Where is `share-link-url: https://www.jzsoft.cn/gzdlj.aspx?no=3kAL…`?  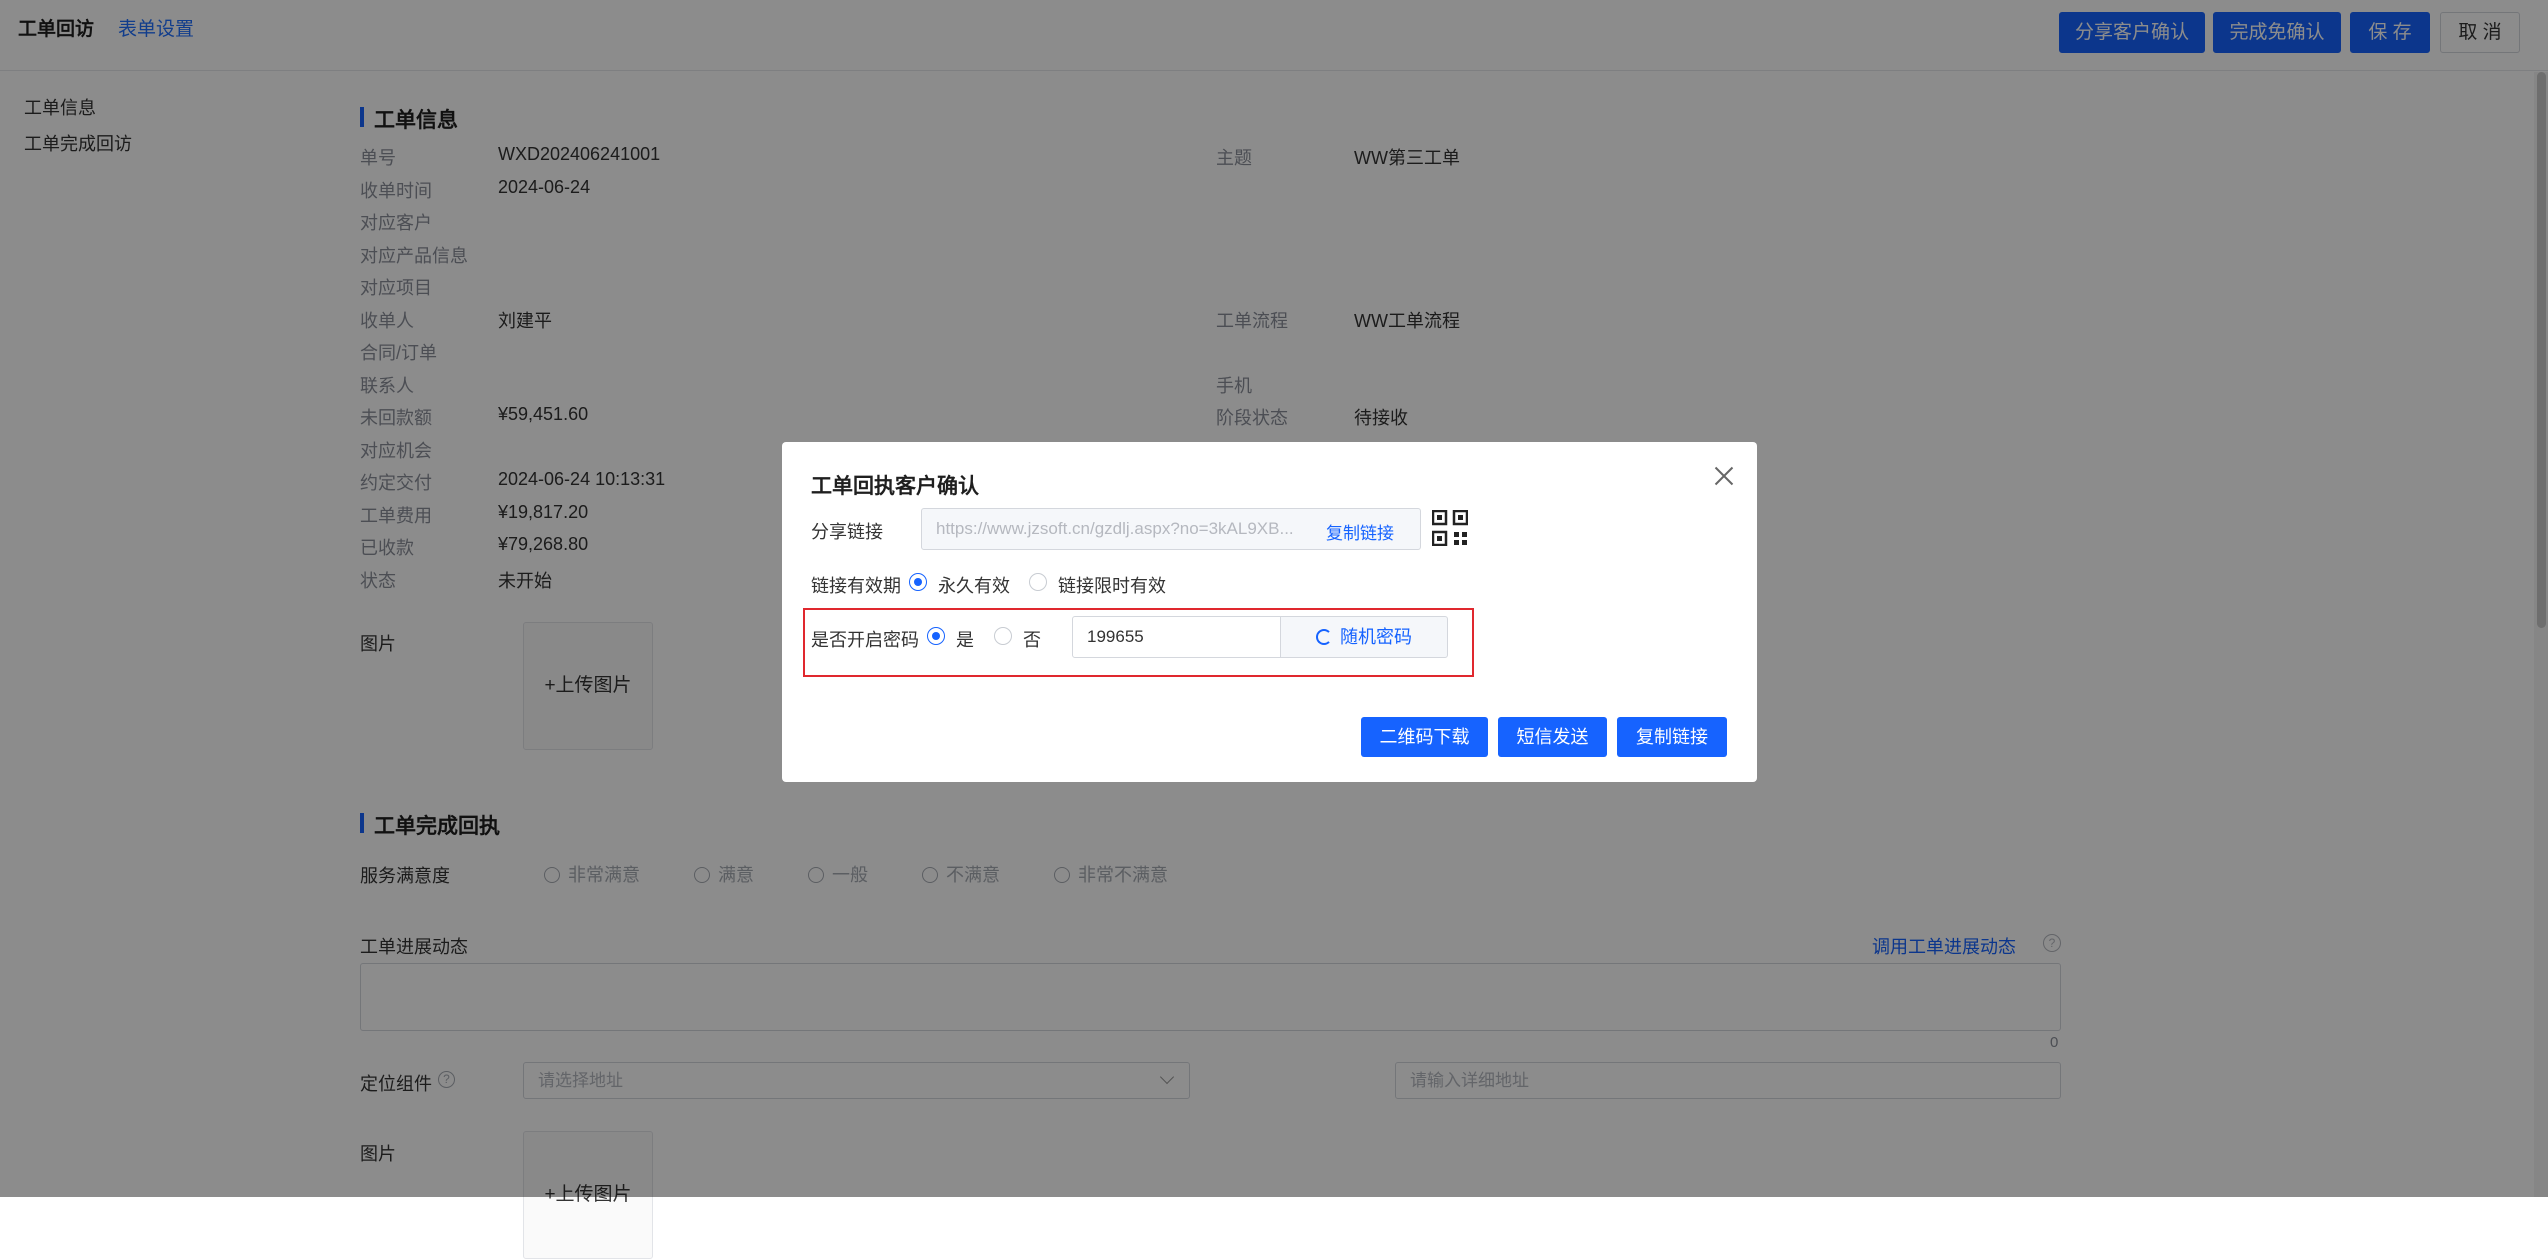
share-link-url: https://www.jzsoft.cn/gzdlj.aspx?no=3kAL… is located at coordinates (1115, 528).